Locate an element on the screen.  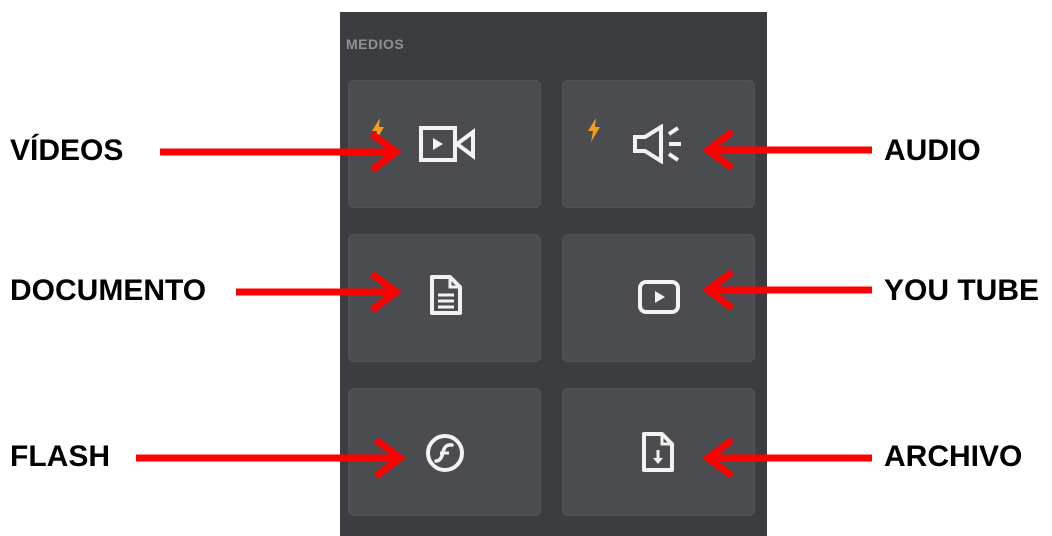
videos-tile is located at coordinates (444, 144).